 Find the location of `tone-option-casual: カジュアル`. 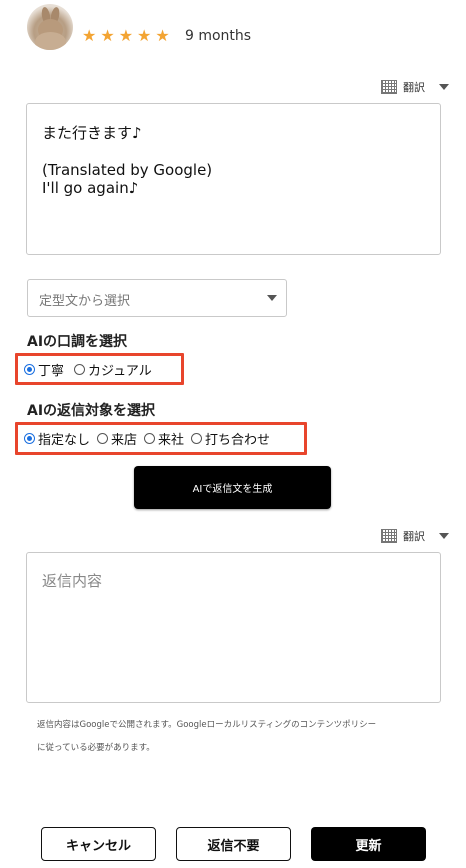

tone-option-casual: カジュアル is located at coordinates (113, 369).